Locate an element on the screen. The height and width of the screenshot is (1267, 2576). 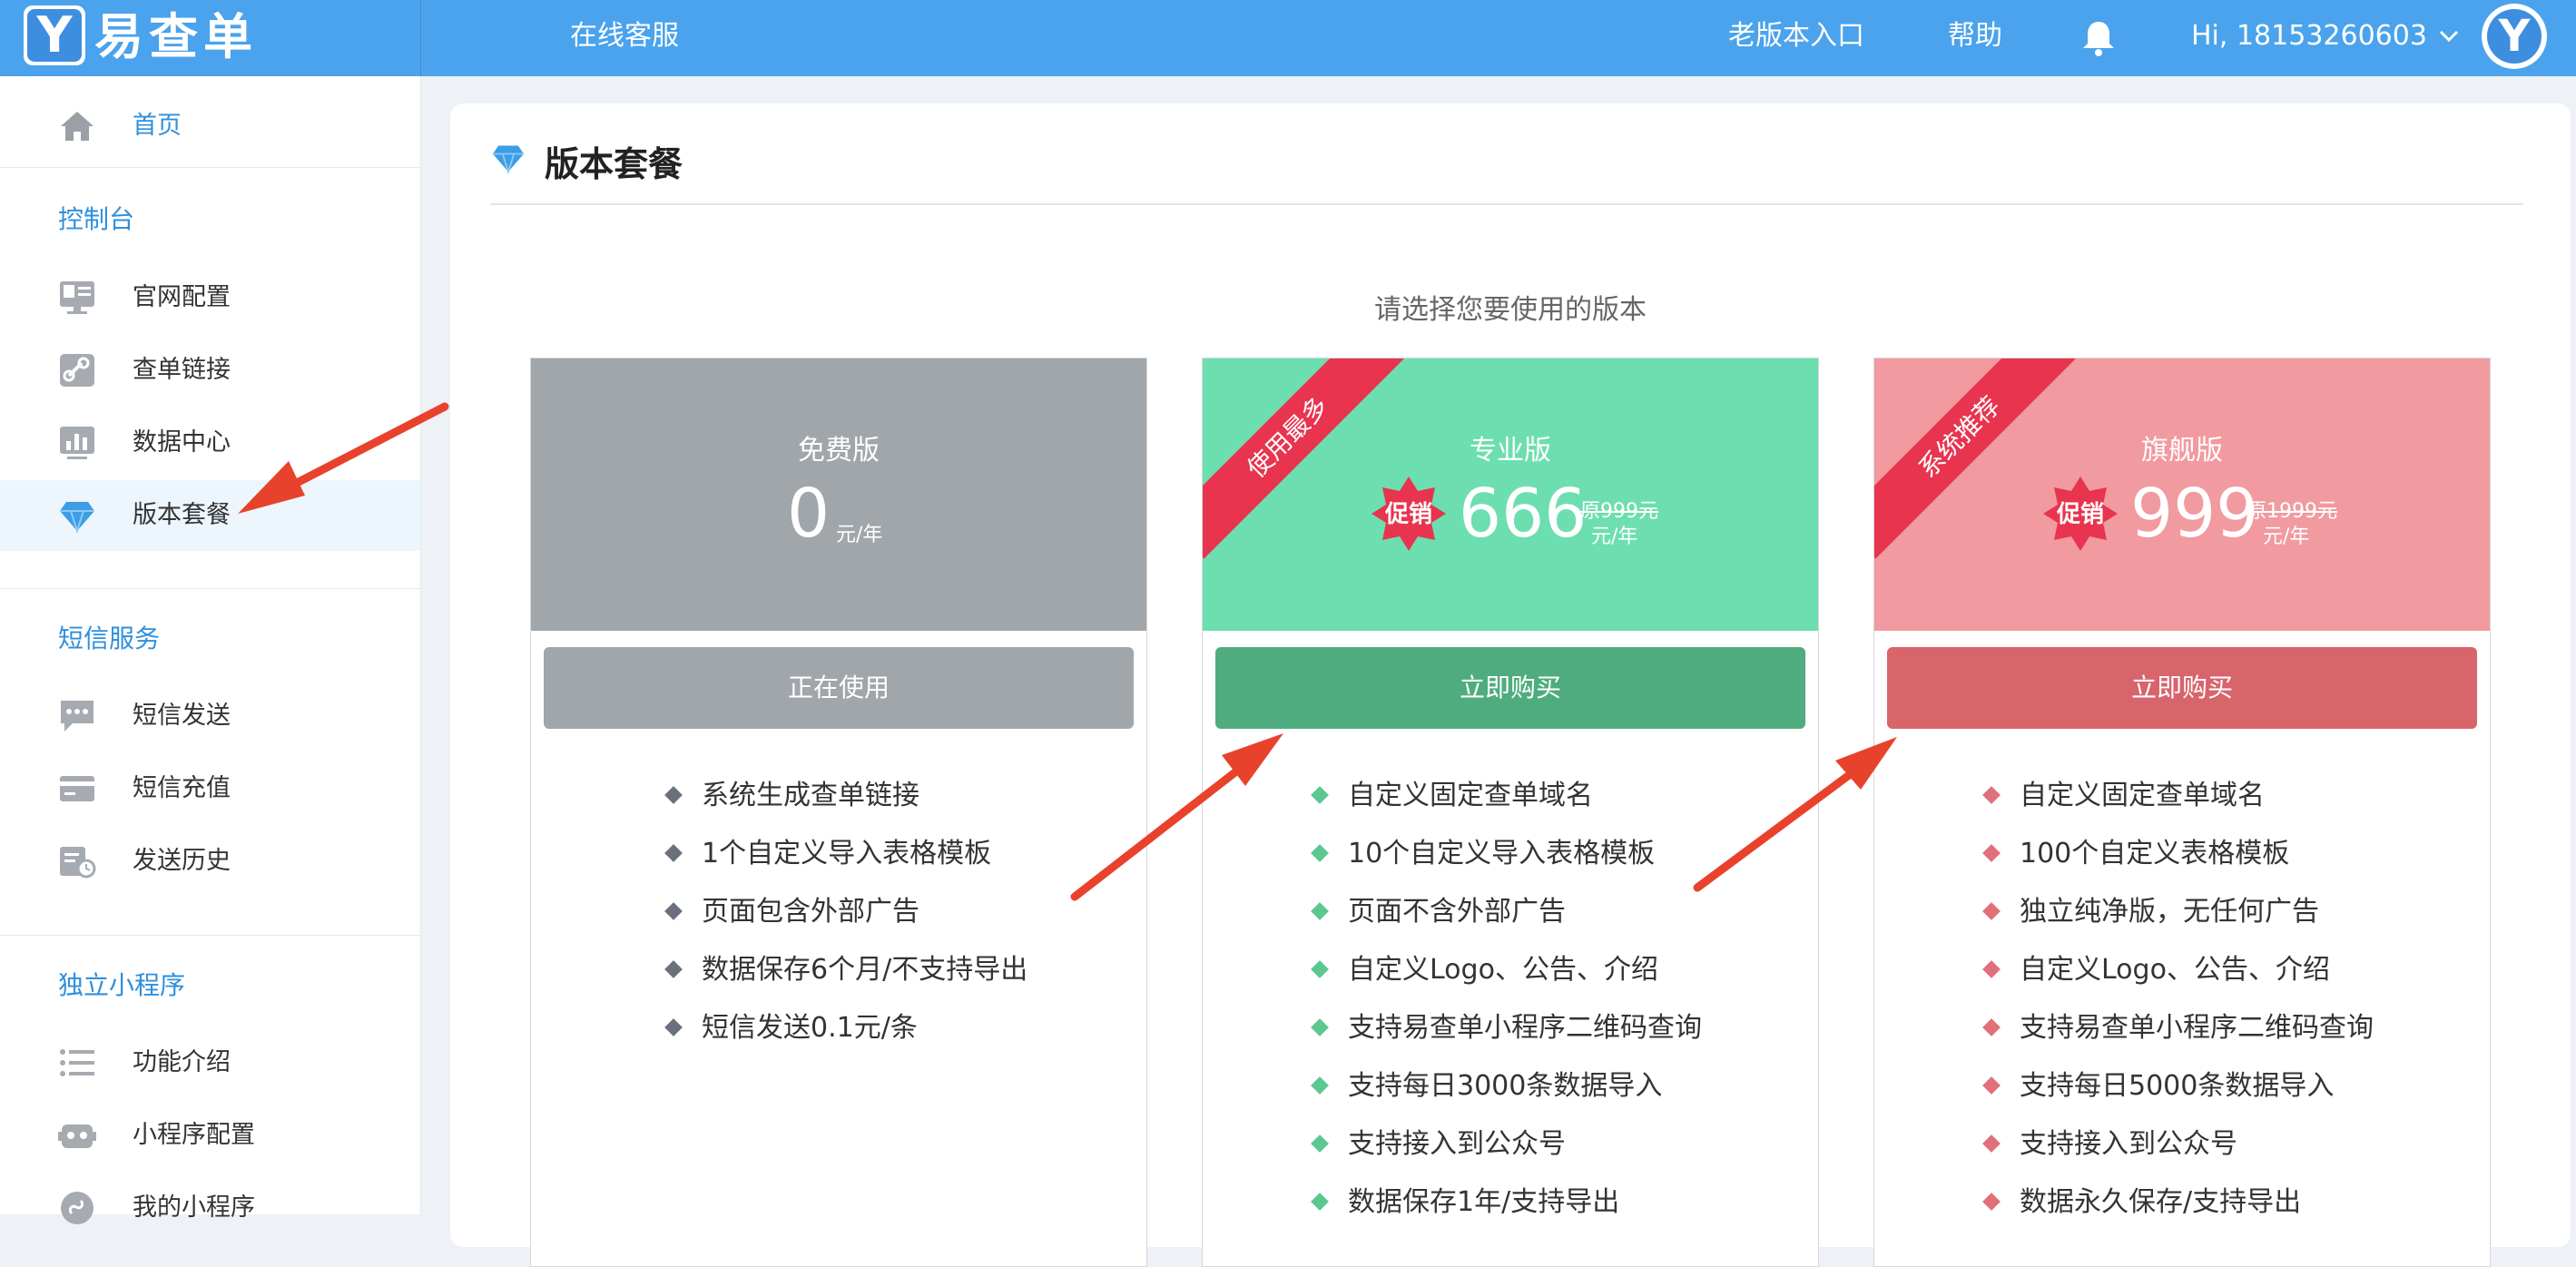
sidebar-item-send-history: 发送历史 is located at coordinates (210, 861).